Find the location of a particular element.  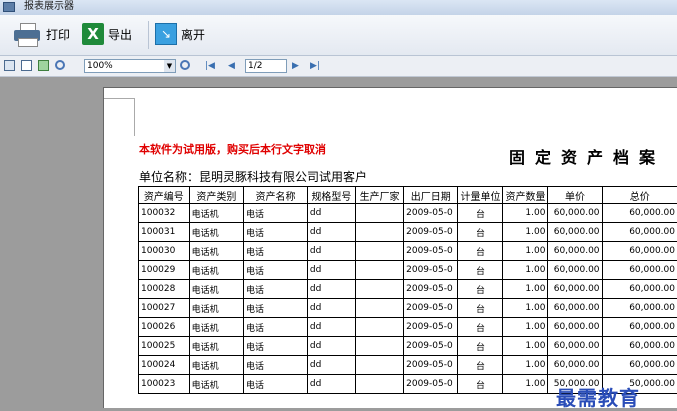

single-page-icon is located at coordinates (26, 65).